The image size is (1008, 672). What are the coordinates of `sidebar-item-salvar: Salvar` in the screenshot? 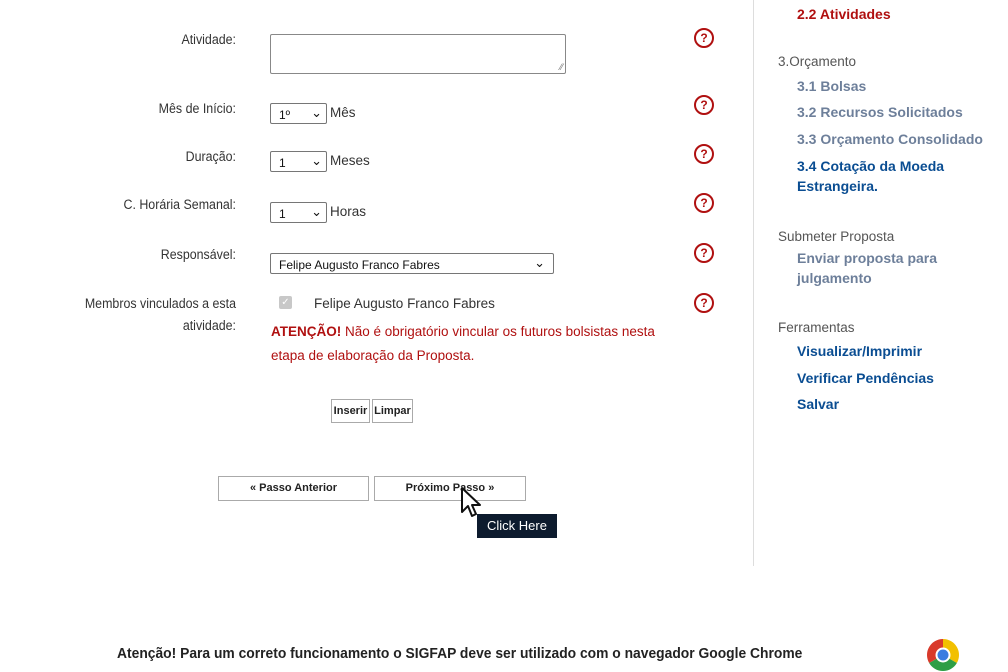 It's located at (818, 404).